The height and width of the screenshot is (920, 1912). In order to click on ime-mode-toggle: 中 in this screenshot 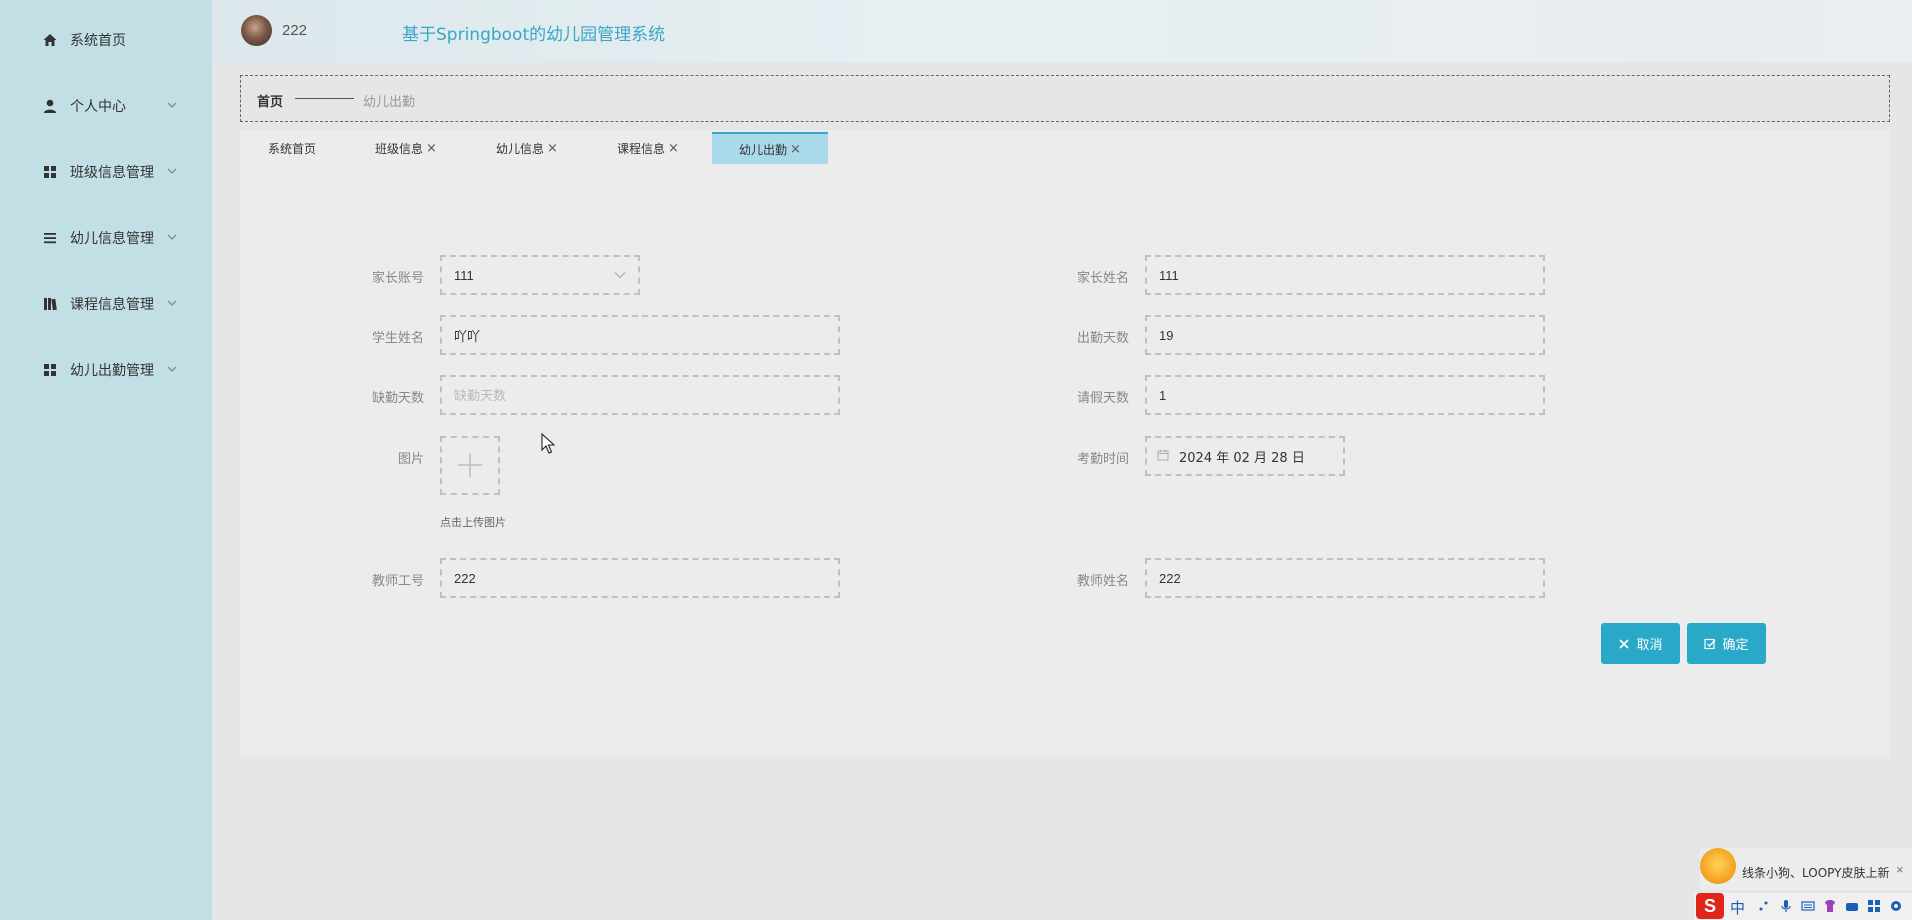, I will do `click(1737, 907)`.